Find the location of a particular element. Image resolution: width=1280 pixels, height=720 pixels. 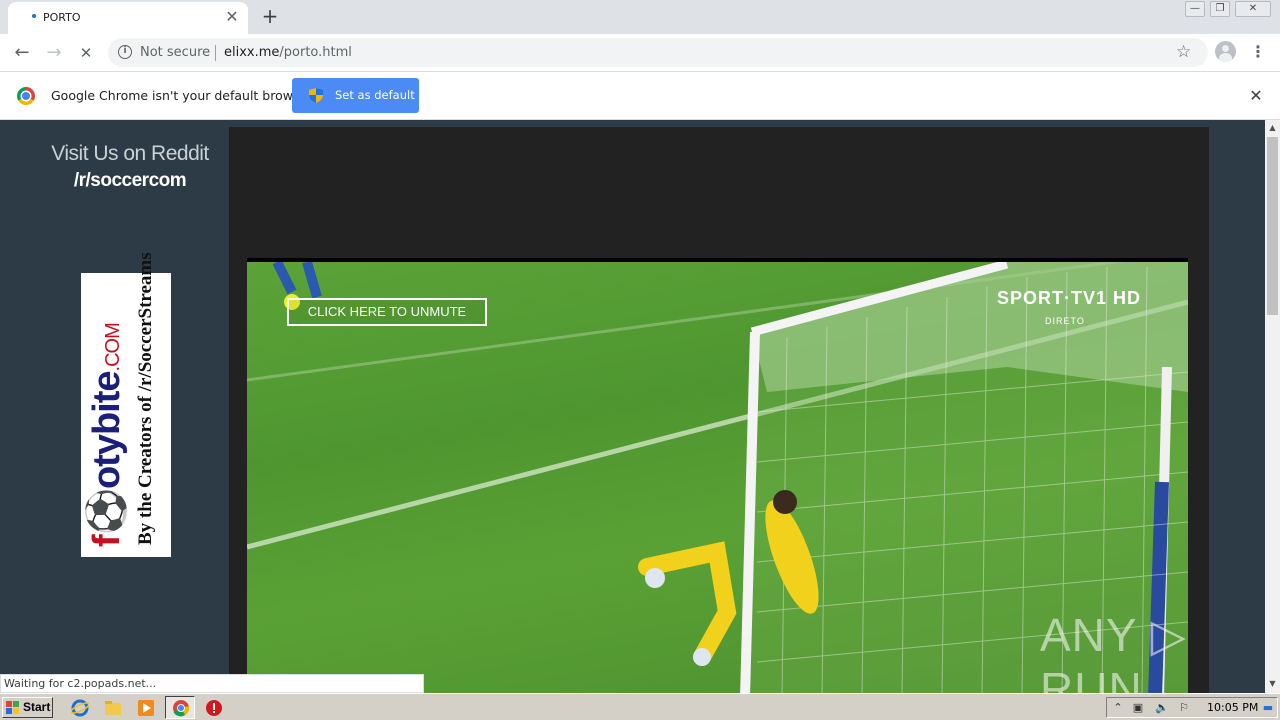

network-icon: ▣ is located at coordinates (1138, 708).